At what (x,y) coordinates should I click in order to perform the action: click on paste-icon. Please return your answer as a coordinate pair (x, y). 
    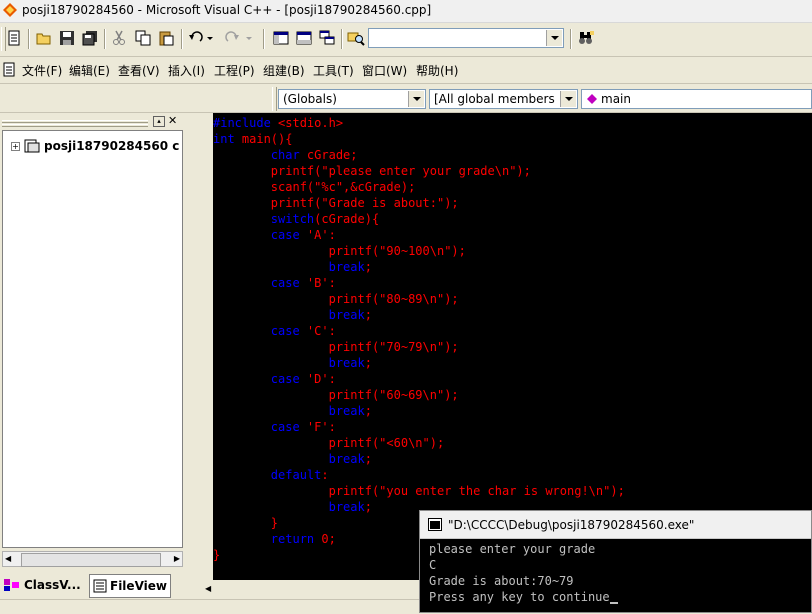
    Looking at the image, I should click on (166, 38).